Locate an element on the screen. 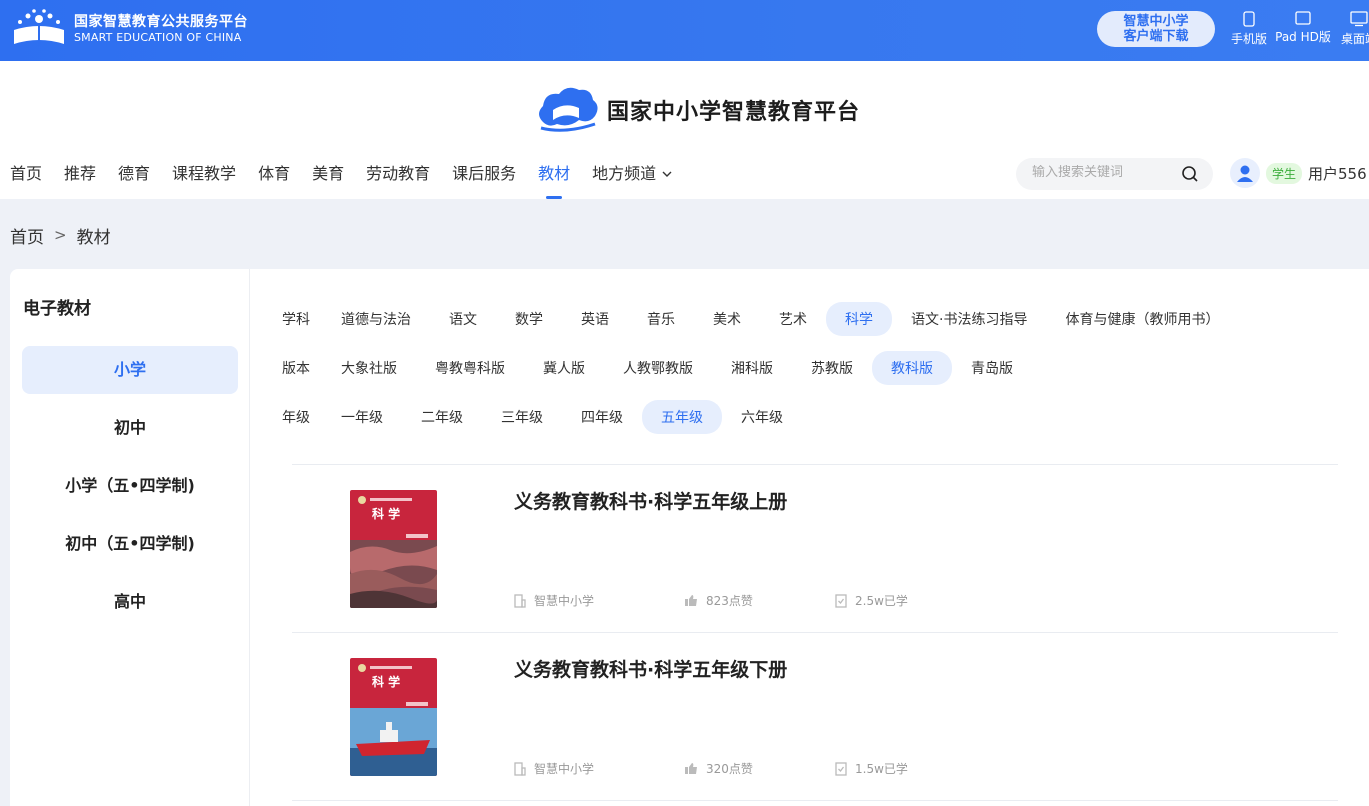 The height and width of the screenshot is (806, 1369). cloud-book-logo-icon is located at coordinates (568, 109).